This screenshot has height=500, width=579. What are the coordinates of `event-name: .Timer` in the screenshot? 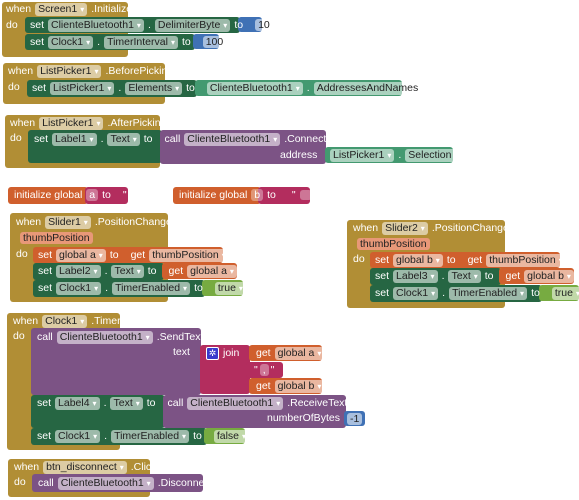 It's located at (106, 321).